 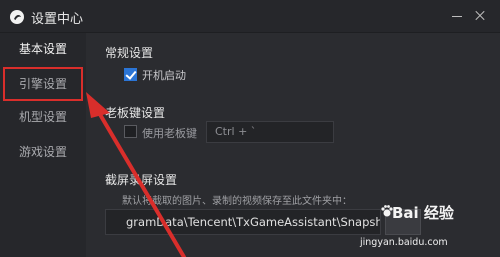 What do you see at coordinates (250, 16) in the screenshot?
I see `title-bar: 设置中心` at bounding box center [250, 16].